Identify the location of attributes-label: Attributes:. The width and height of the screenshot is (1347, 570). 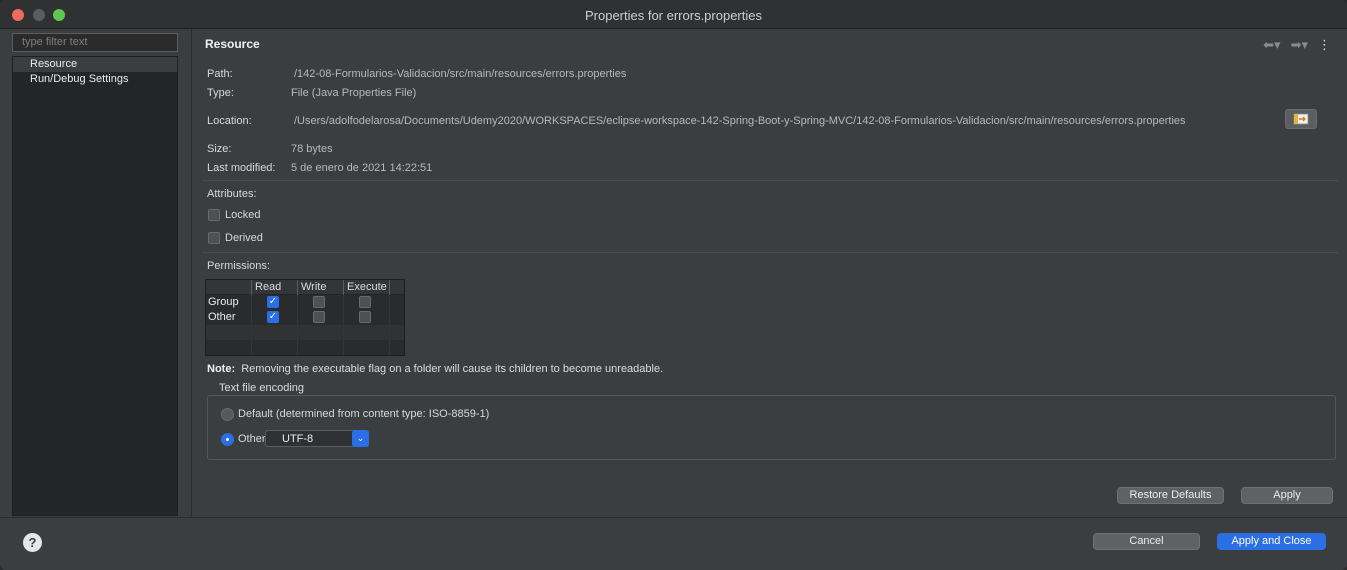
(232, 194).